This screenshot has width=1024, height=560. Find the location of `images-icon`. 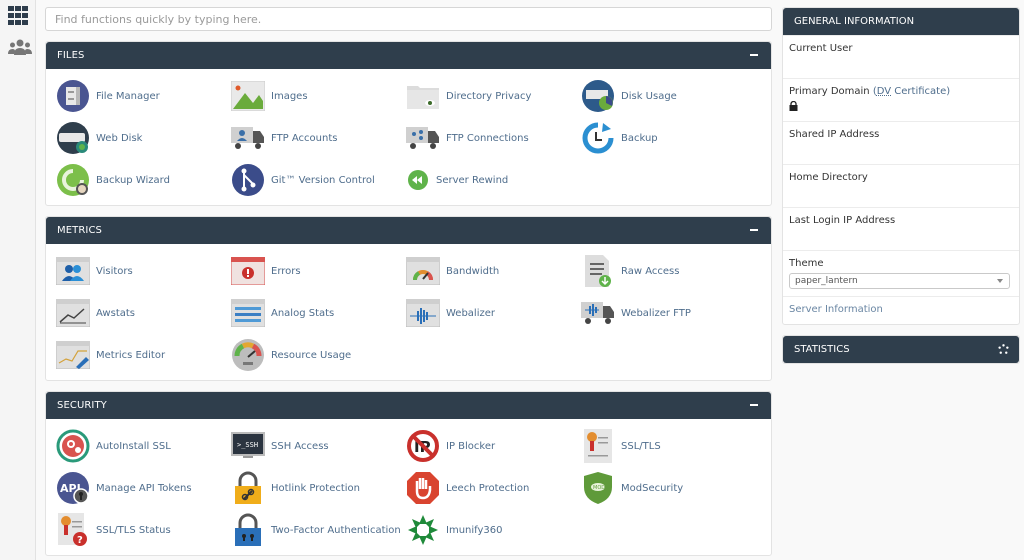

images-icon is located at coordinates (248, 96).